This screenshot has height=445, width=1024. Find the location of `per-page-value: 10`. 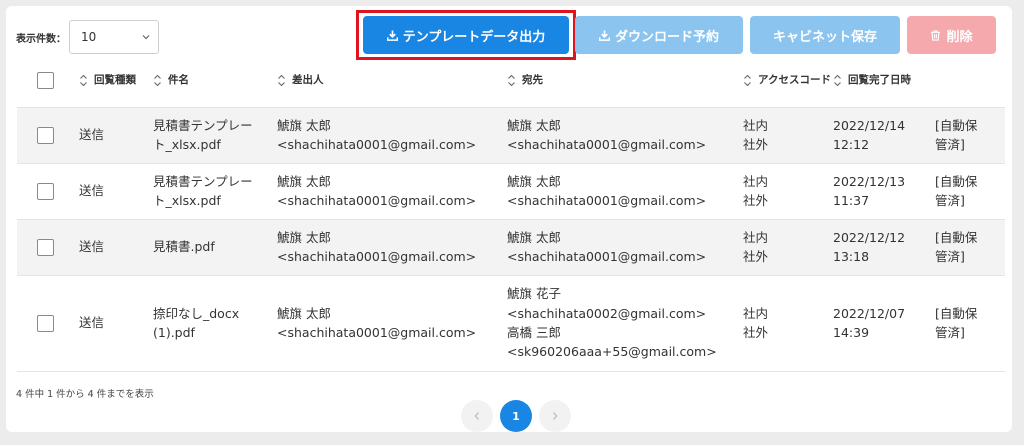

per-page-value: 10 is located at coordinates (89, 37).